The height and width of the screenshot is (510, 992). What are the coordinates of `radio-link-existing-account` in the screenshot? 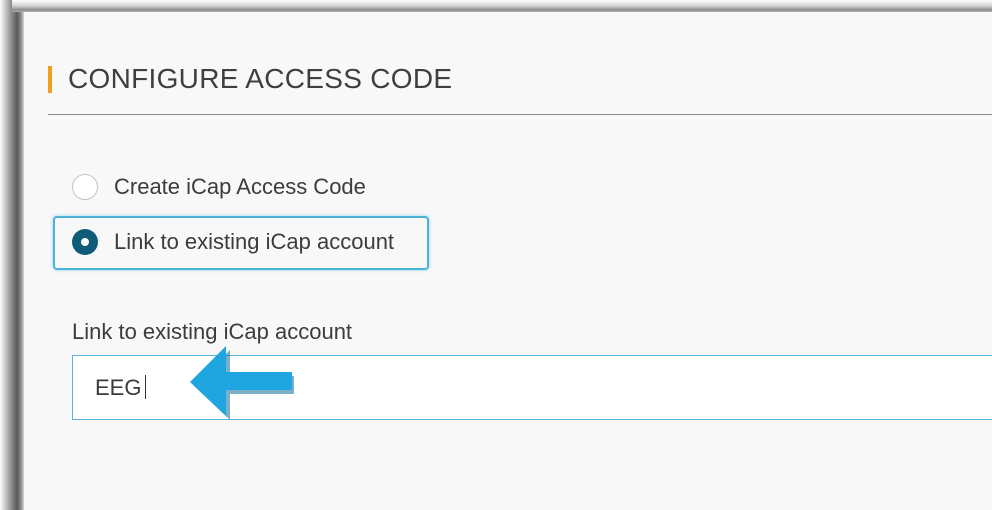 It's located at (85, 242).